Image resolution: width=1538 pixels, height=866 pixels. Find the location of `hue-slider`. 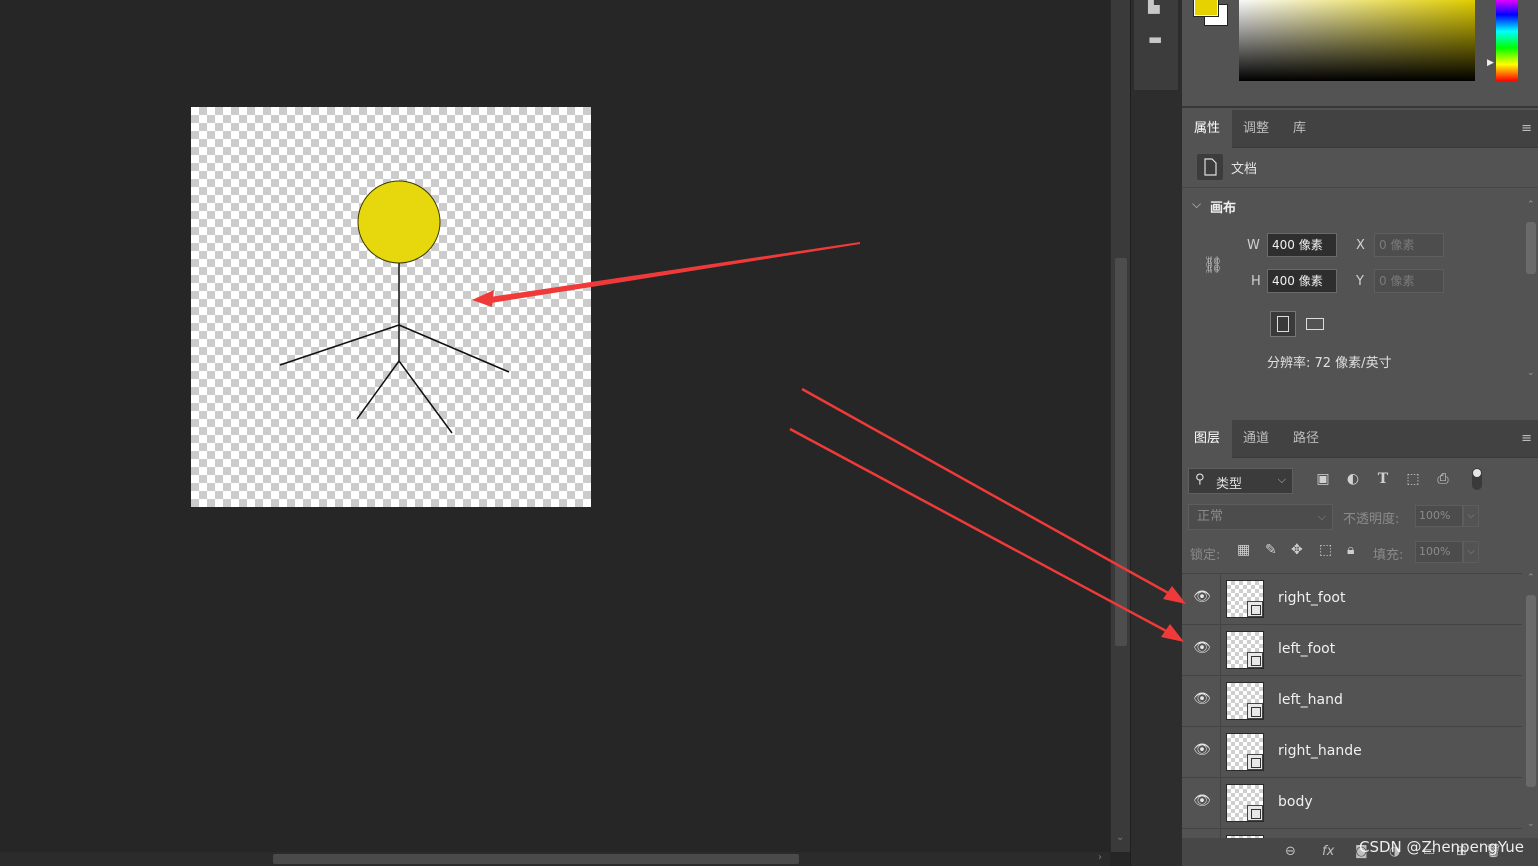

hue-slider is located at coordinates (1507, 40).